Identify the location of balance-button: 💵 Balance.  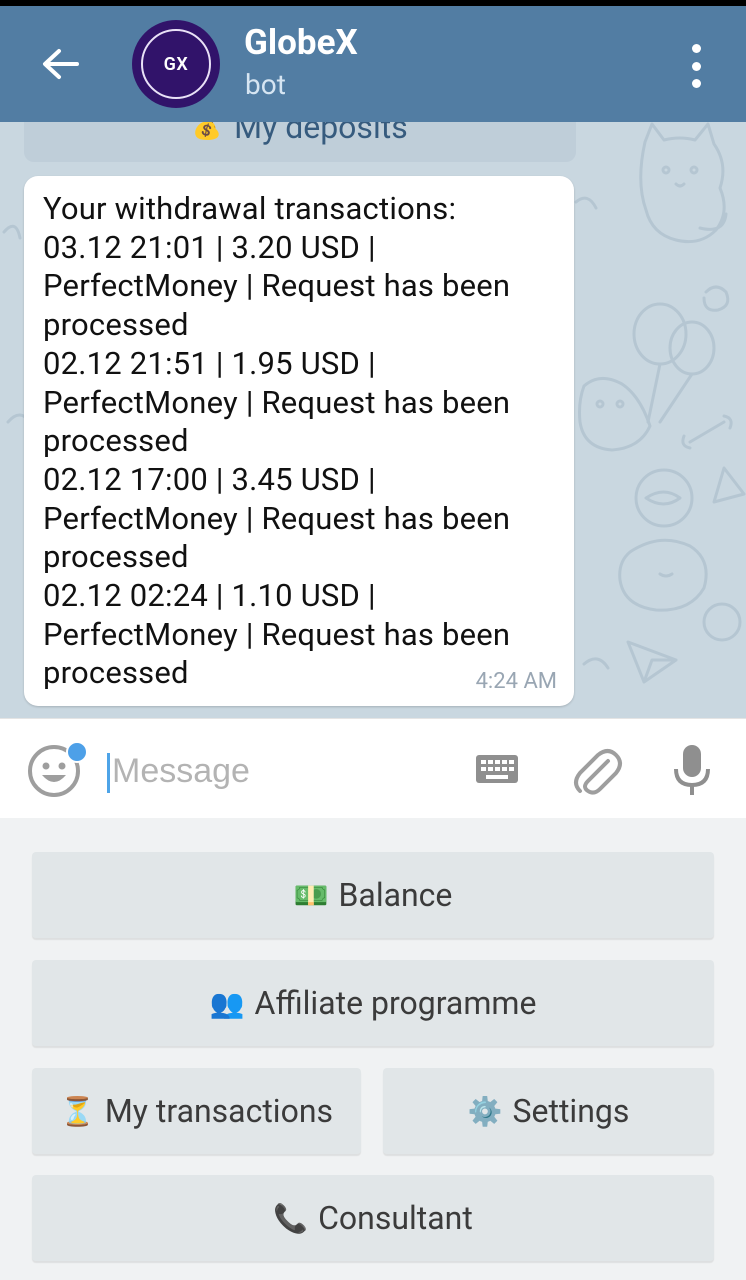
(373, 895).